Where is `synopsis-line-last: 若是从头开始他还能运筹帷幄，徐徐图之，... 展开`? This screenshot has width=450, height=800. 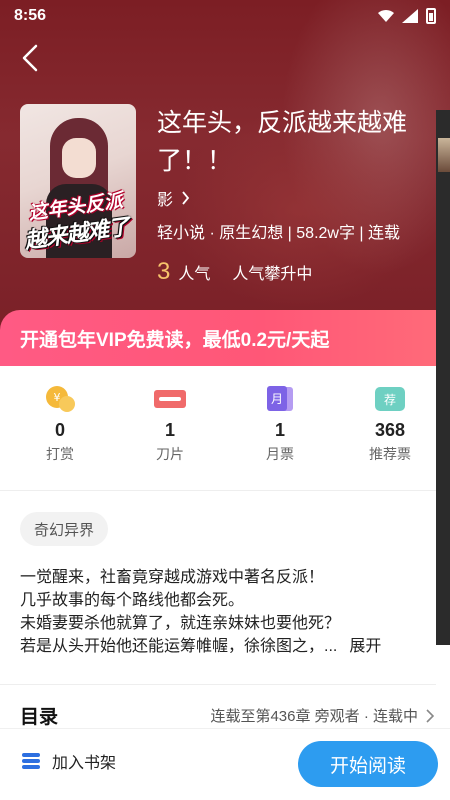
synopsis-line-last: 若是从头开始他还能运筹帷幄，徐徐图之，... 展开 is located at coordinates (220, 646).